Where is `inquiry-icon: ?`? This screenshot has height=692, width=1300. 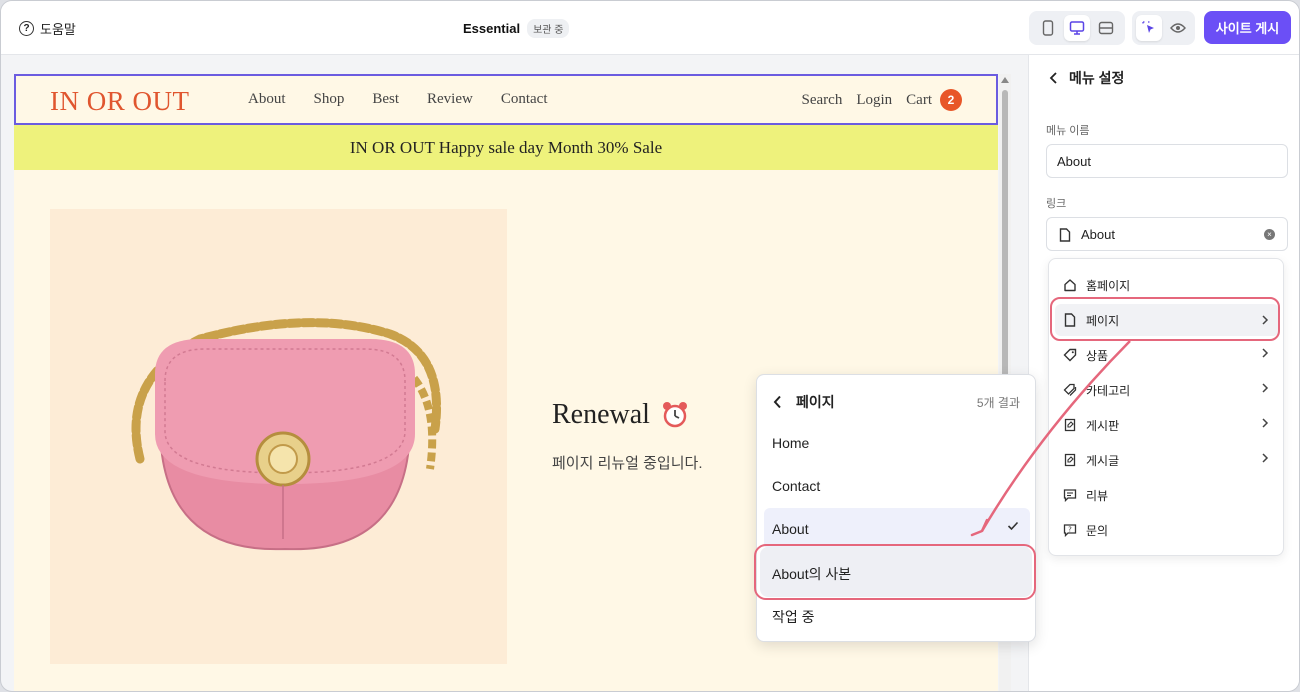
inquiry-icon: ? is located at coordinates (1070, 530).